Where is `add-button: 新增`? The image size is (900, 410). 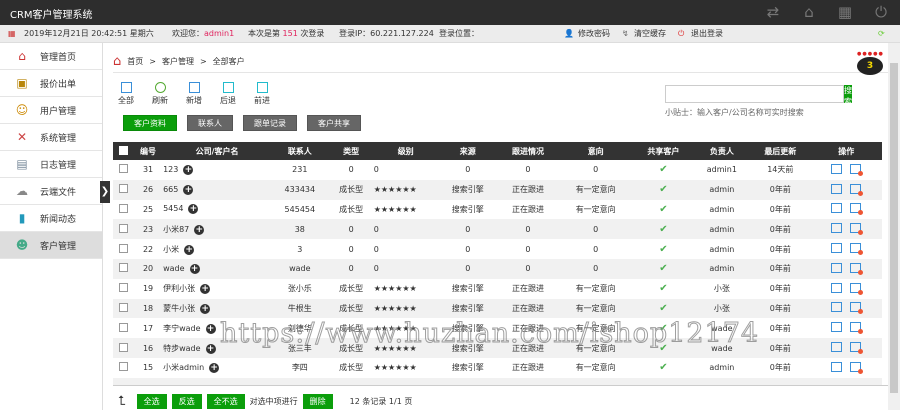 add-button: 新增 is located at coordinates (194, 94).